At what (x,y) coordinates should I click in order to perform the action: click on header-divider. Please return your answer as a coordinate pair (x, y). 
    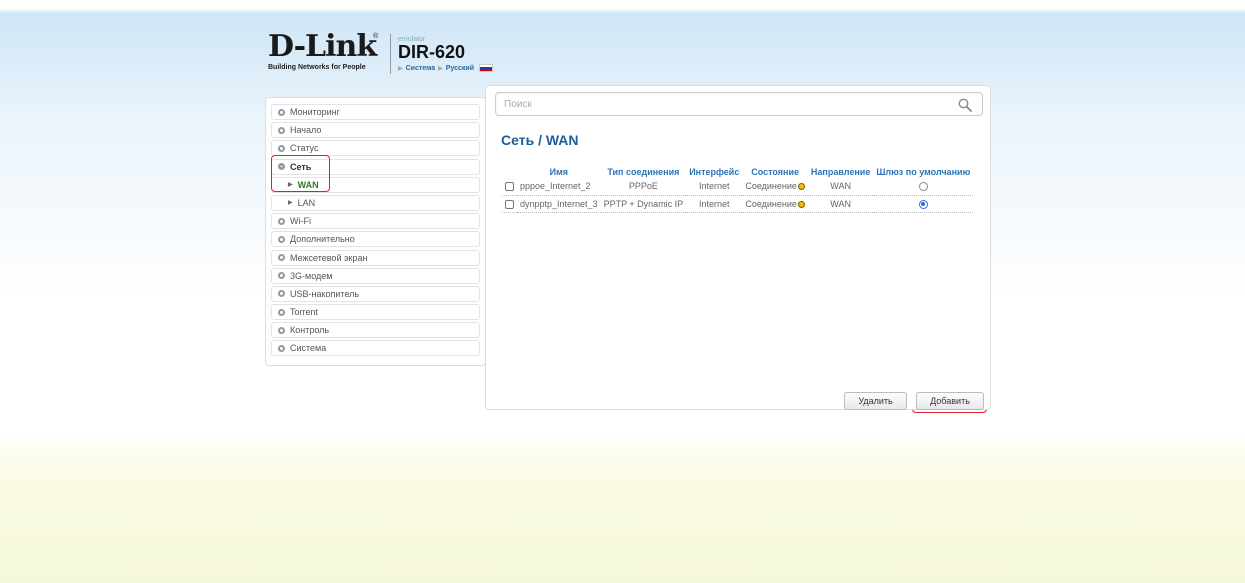
    Looking at the image, I should click on (390, 54).